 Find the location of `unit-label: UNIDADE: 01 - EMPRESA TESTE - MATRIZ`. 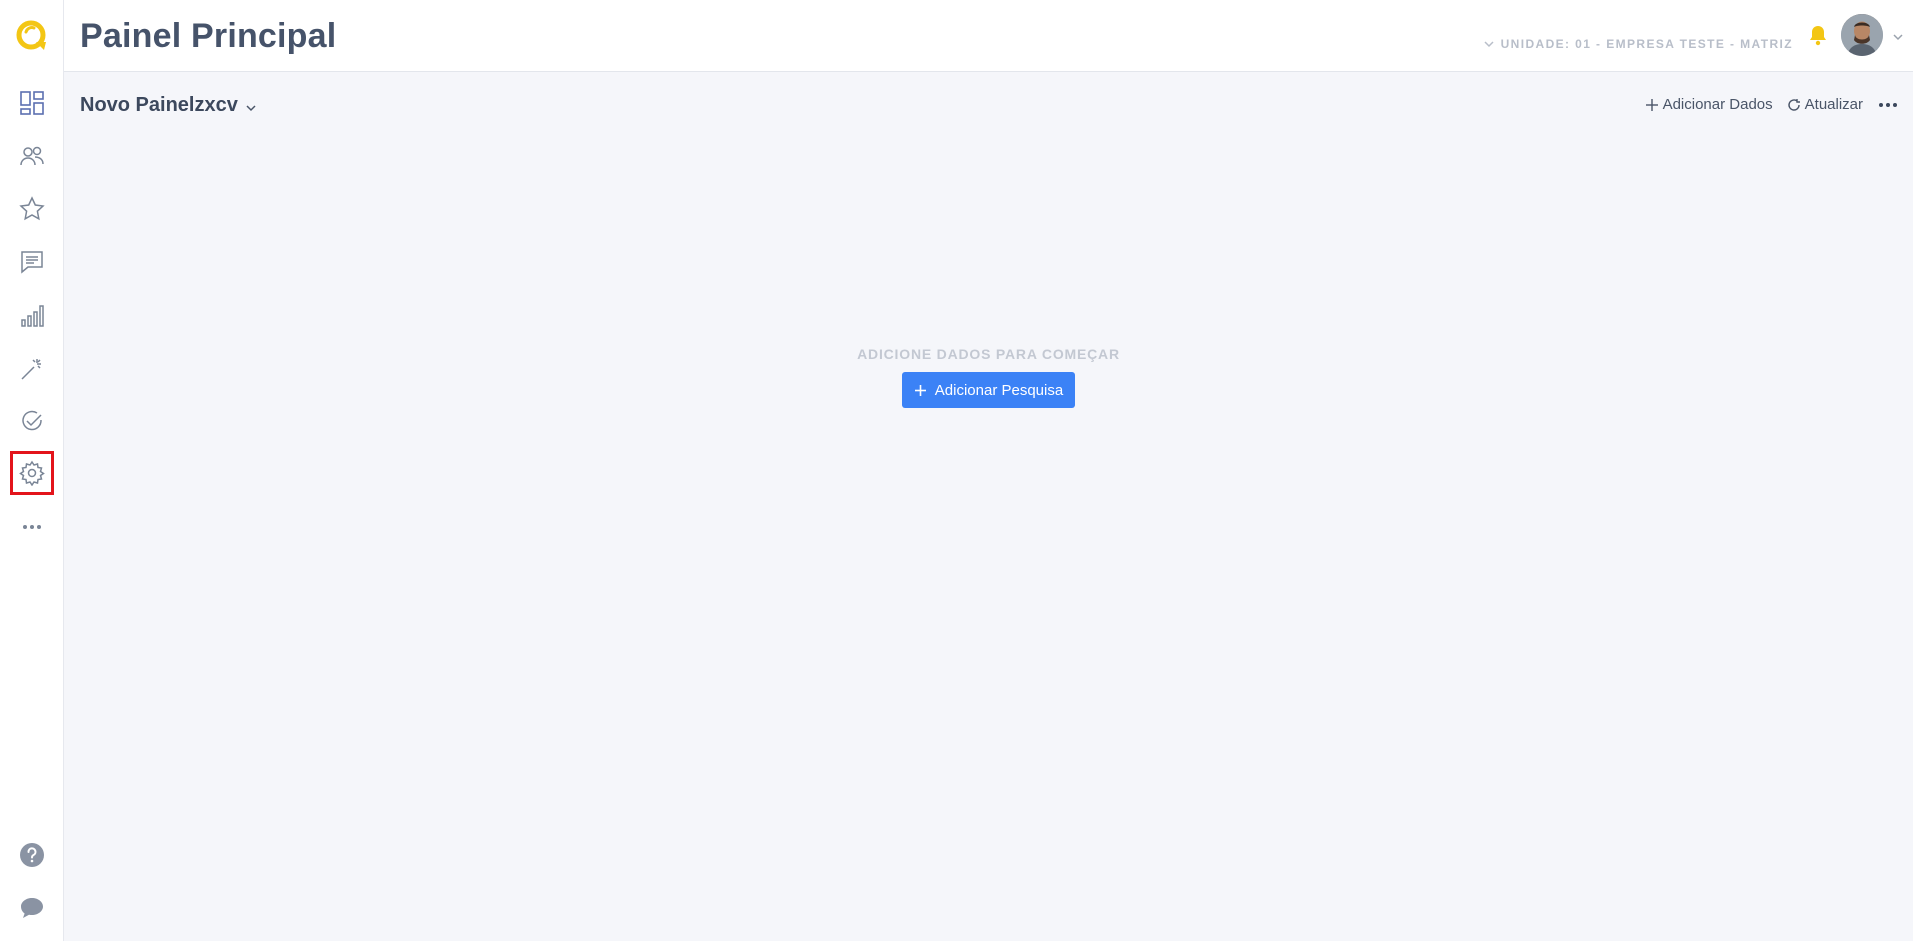

unit-label: UNIDADE: 01 - EMPRESA TESTE - MATRIZ is located at coordinates (1646, 44).